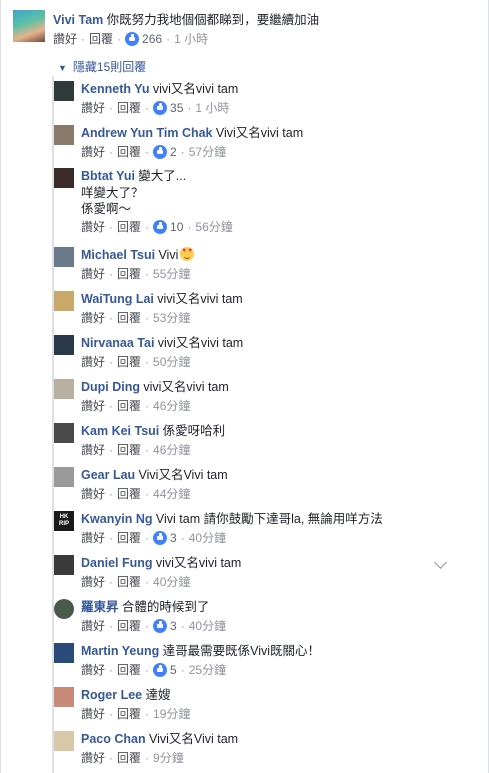 The image size is (489, 773). What do you see at coordinates (147, 133) in the screenshot?
I see `reply-author: Andrew Yun Tim Chak` at bounding box center [147, 133].